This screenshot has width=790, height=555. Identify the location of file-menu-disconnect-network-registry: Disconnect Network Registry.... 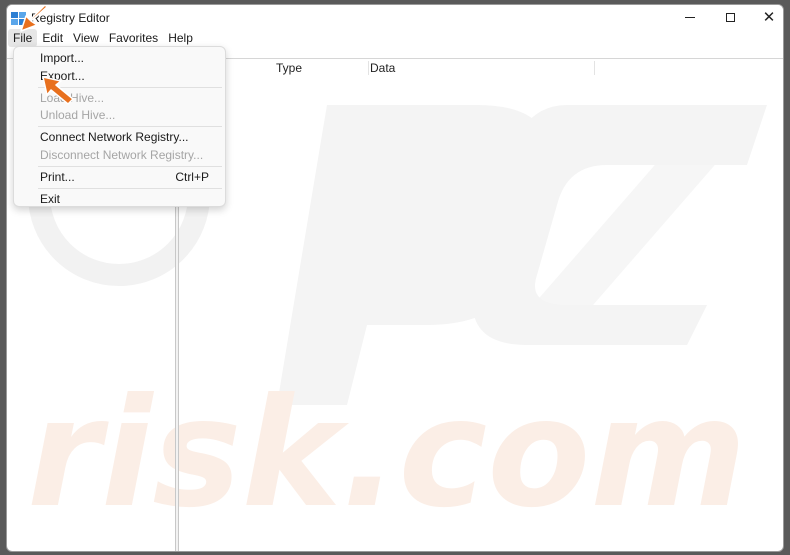
(122, 155).